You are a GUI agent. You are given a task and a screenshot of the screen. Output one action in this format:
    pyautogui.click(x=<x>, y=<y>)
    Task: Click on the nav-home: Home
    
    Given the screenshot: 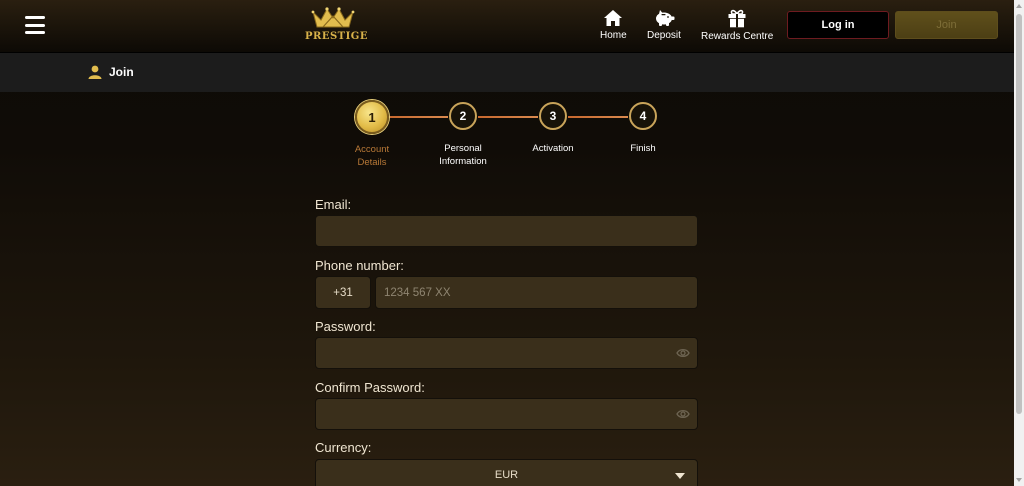 What is the action you would take?
    pyautogui.click(x=613, y=25)
    